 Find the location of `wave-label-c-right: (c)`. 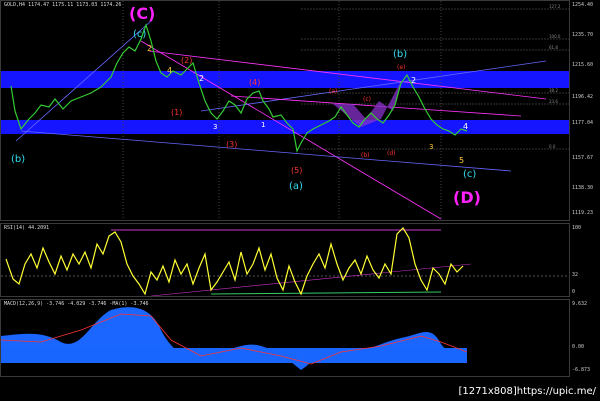

wave-label-c-right: (c) is located at coordinates (469, 174).